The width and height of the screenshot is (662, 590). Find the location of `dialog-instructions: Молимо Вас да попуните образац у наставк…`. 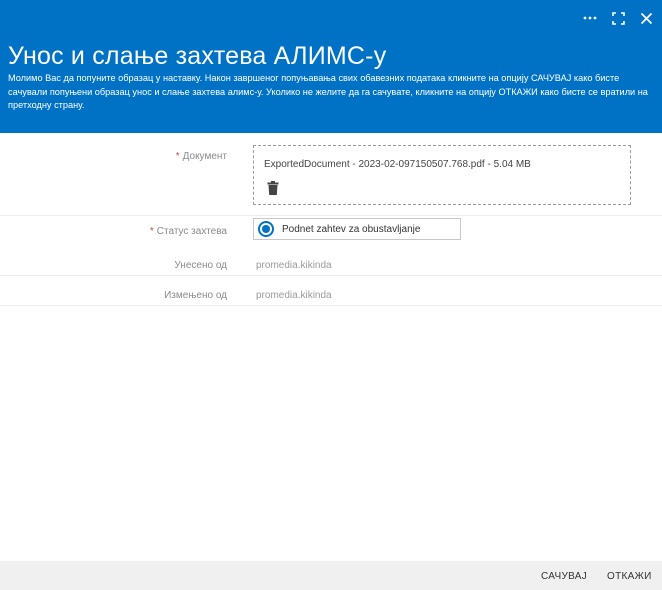

dialog-instructions: Молимо Вас да попуните образац у наставк… is located at coordinates (328, 91).